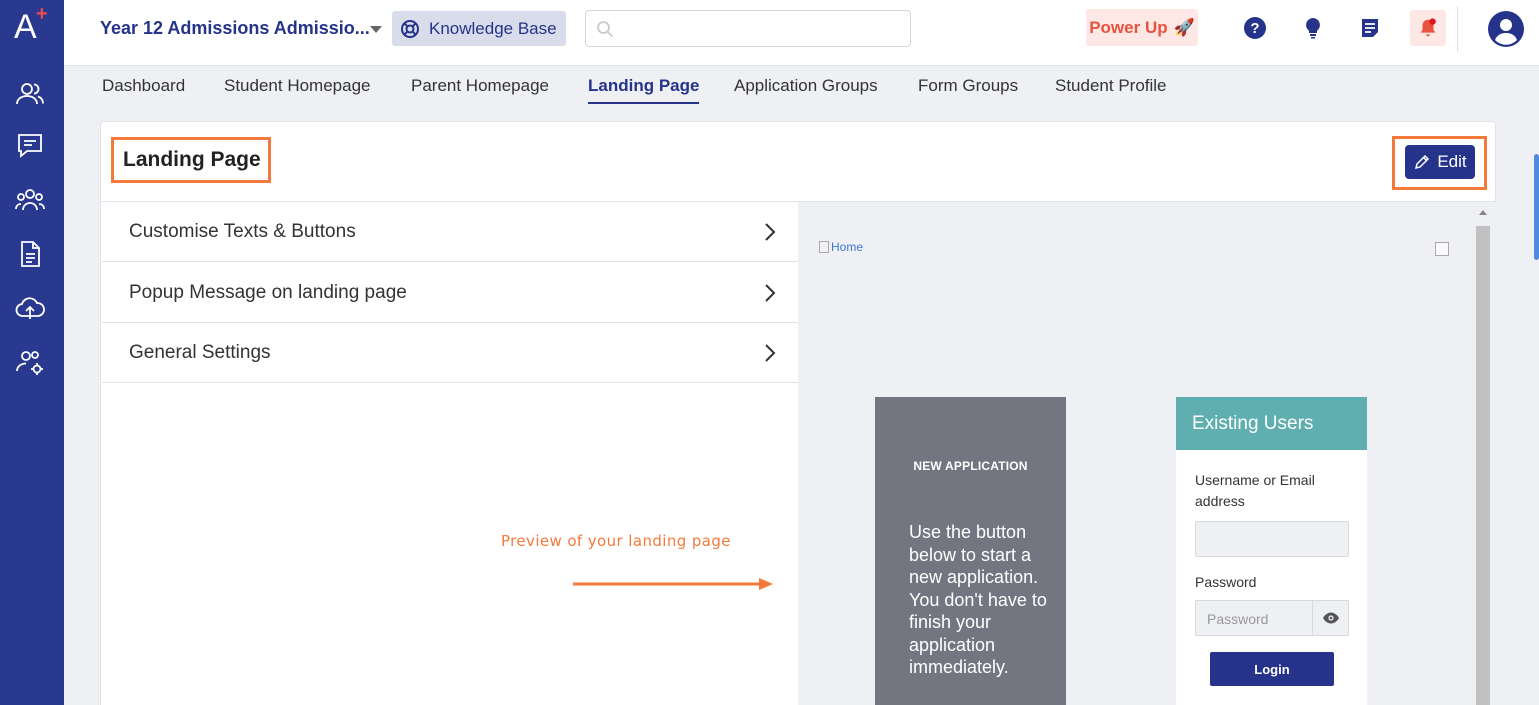  Describe the element at coordinates (297, 89) in the screenshot. I see `tab-student-homepage: Student Homepage` at that location.